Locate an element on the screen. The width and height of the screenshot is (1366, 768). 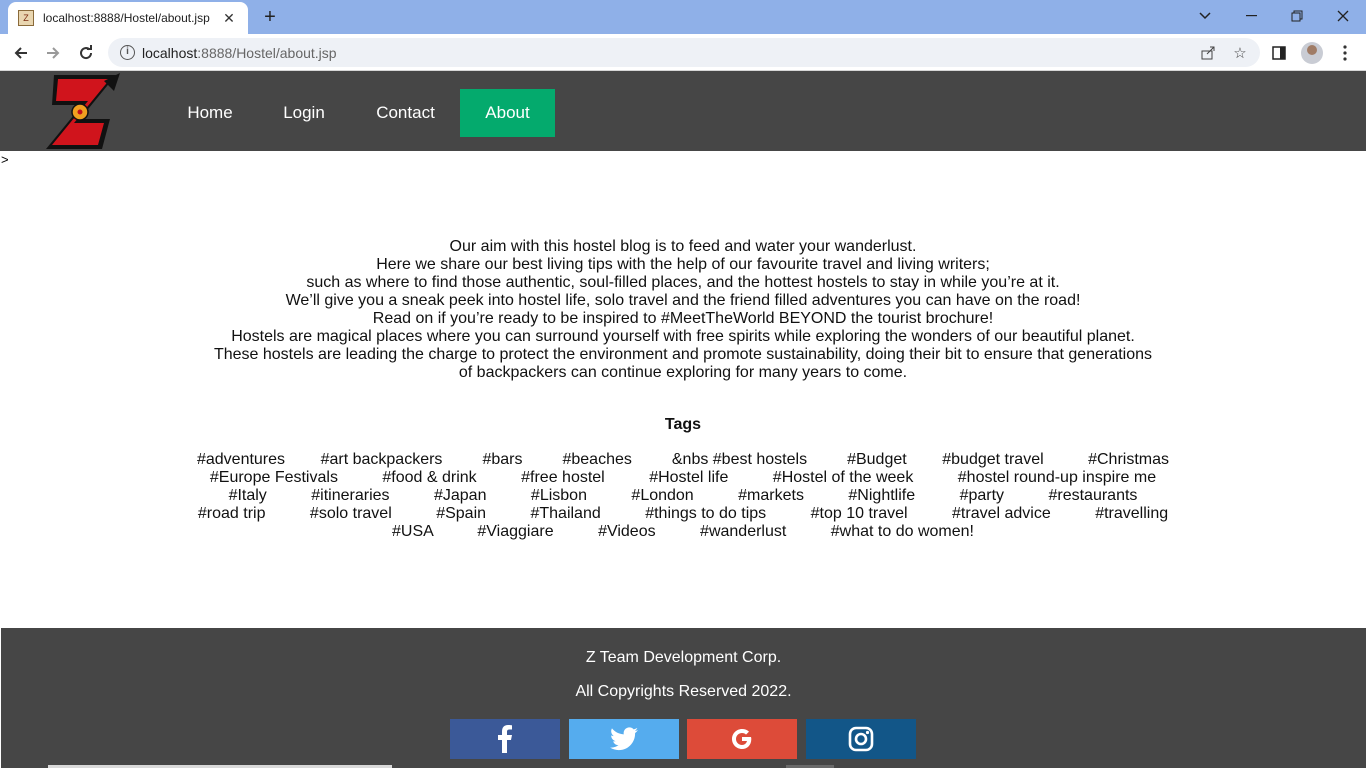
tab-title: localhost:8888/Hostel/about.jsp is located at coordinates (126, 18).